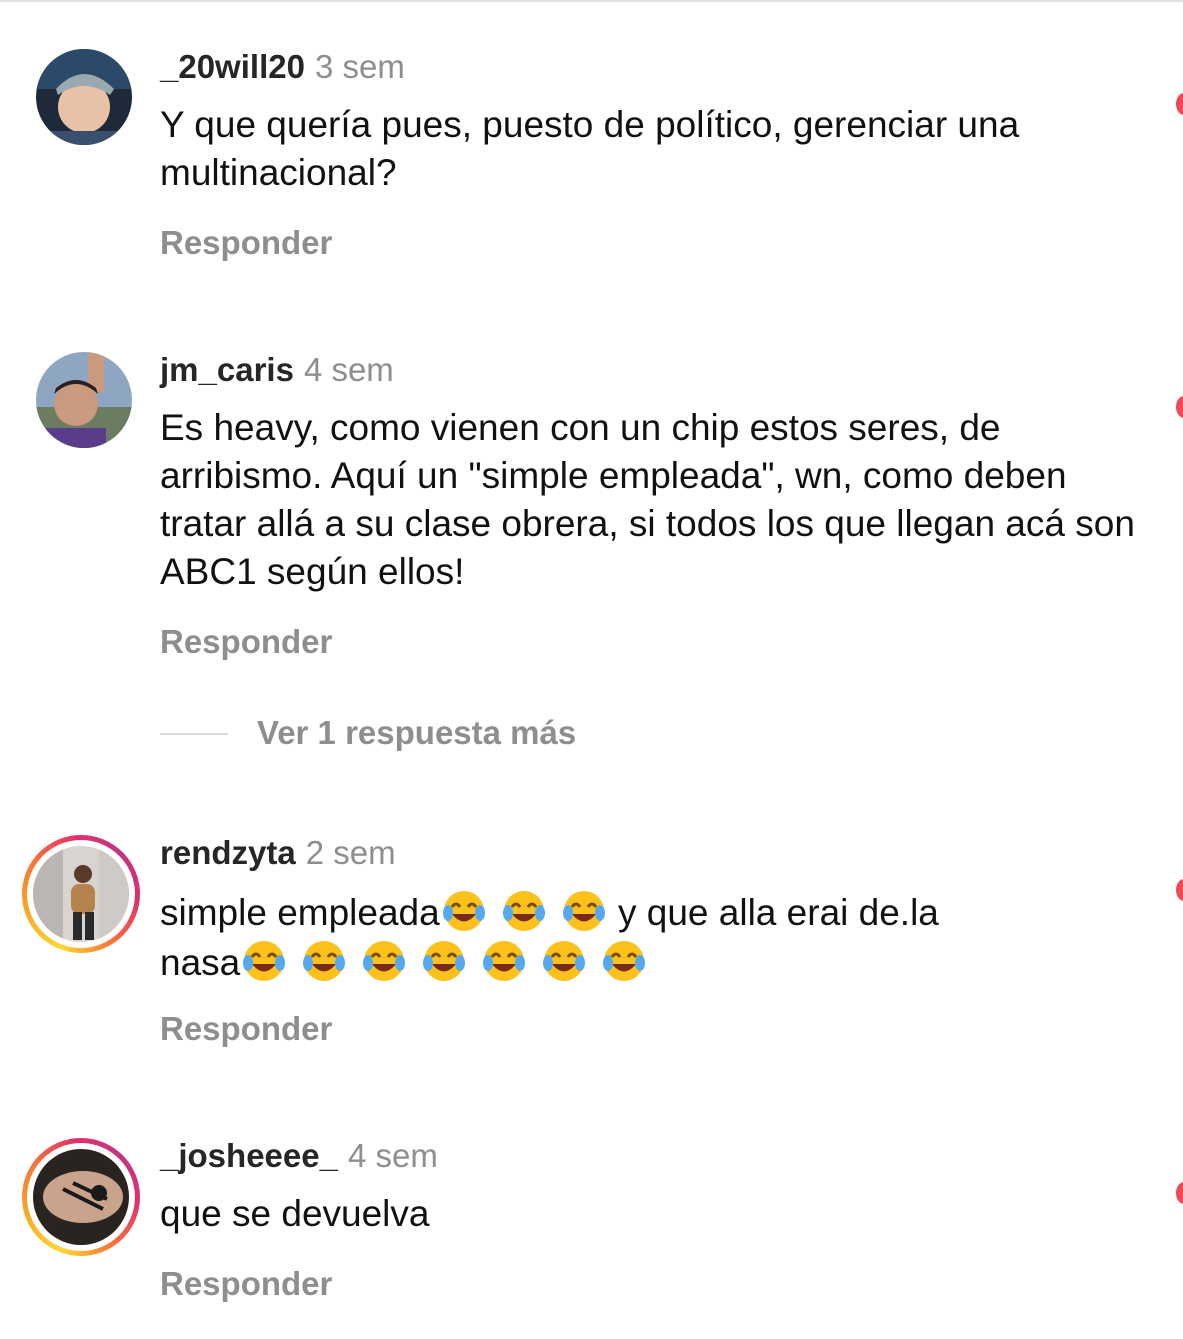 The height and width of the screenshot is (1339, 1183). What do you see at coordinates (350, 852) in the screenshot?
I see `timestamp: 2 sem` at bounding box center [350, 852].